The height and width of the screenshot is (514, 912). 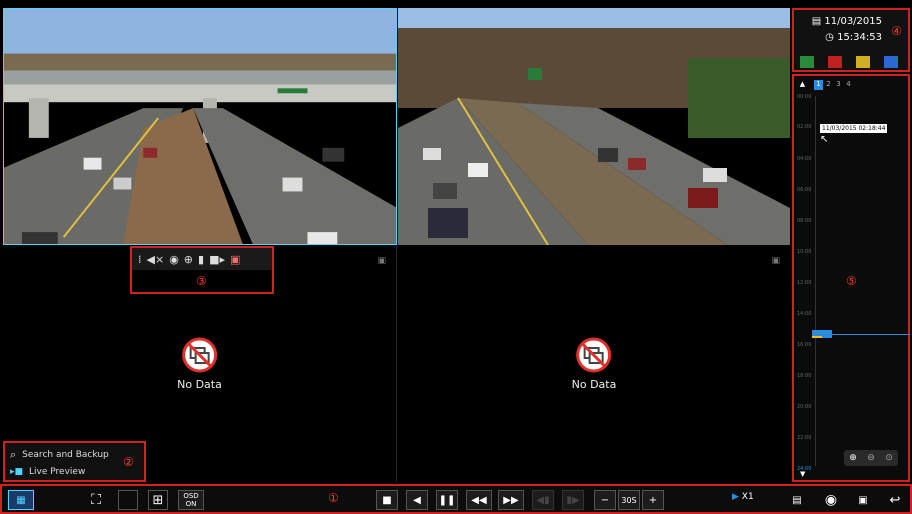 What do you see at coordinates (838, 85) in the screenshot?
I see `channel-tab-3: 3` at bounding box center [838, 85].